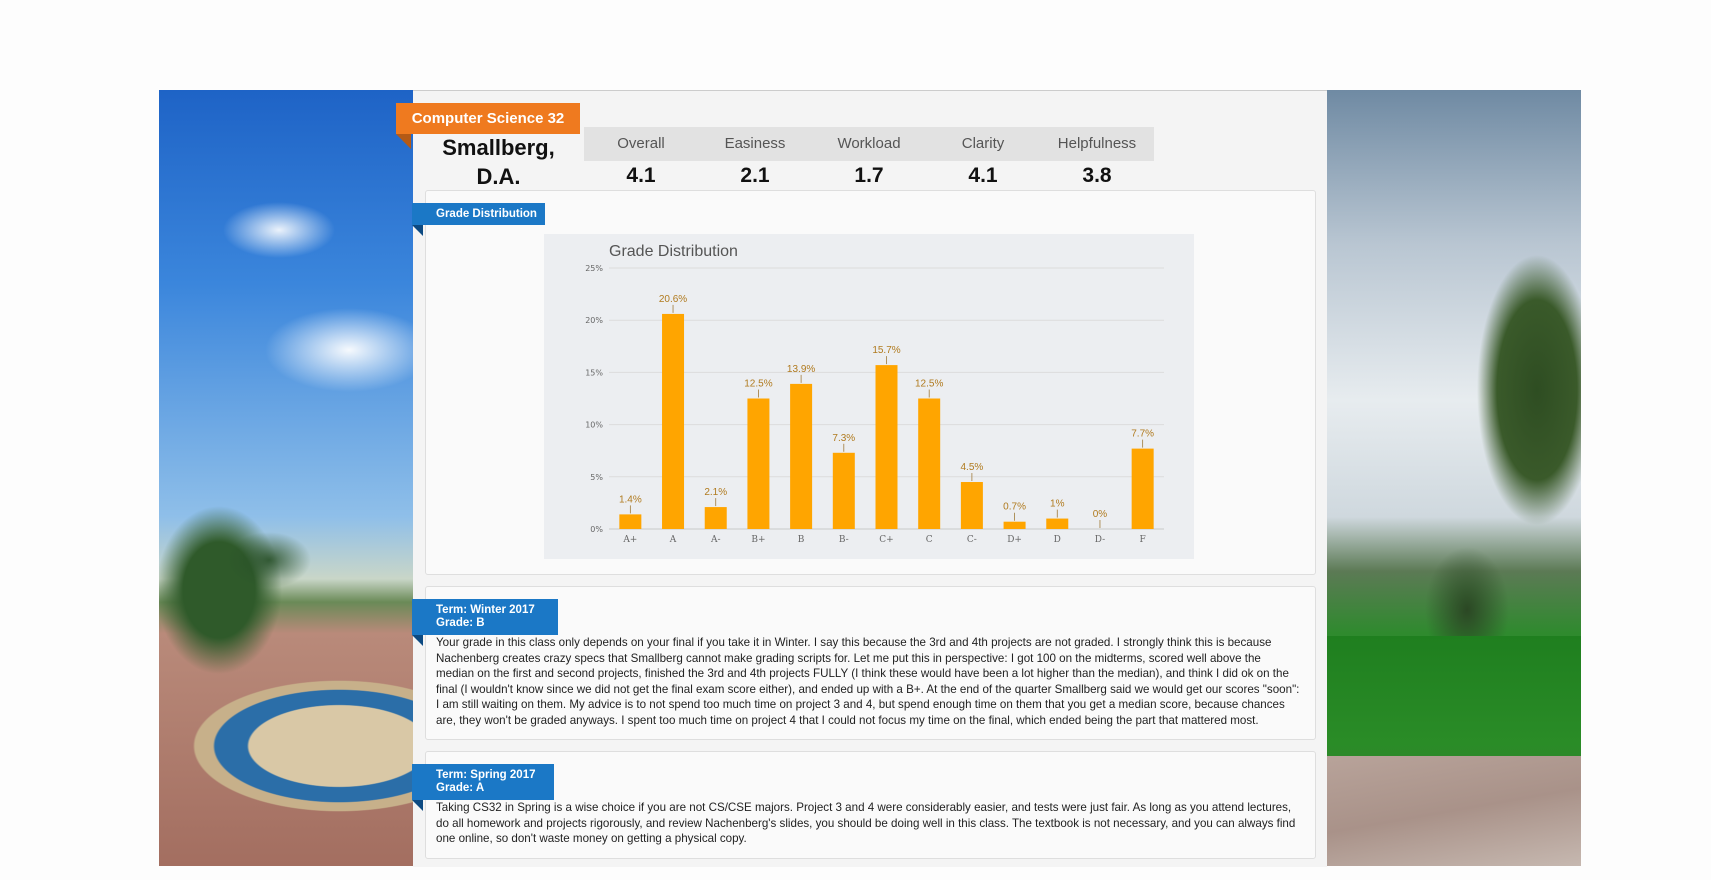 The height and width of the screenshot is (880, 1711). I want to click on rating-workload-label: Workload, so click(869, 144).